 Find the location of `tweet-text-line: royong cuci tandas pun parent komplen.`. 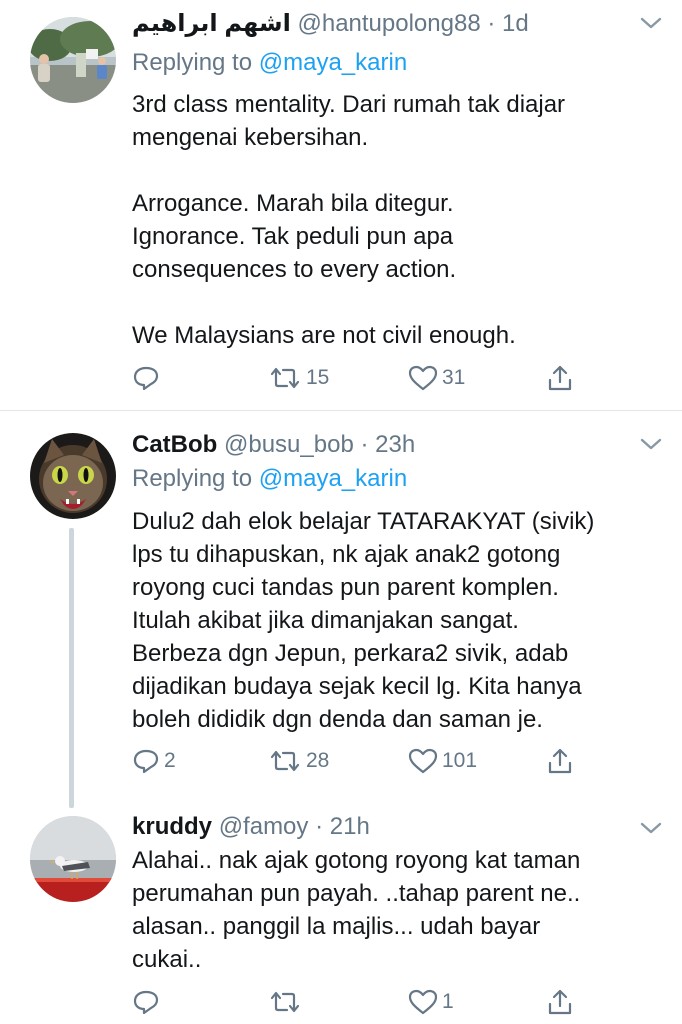

tweet-text-line: royong cuci tandas pun parent komplen. is located at coordinates (345, 587).